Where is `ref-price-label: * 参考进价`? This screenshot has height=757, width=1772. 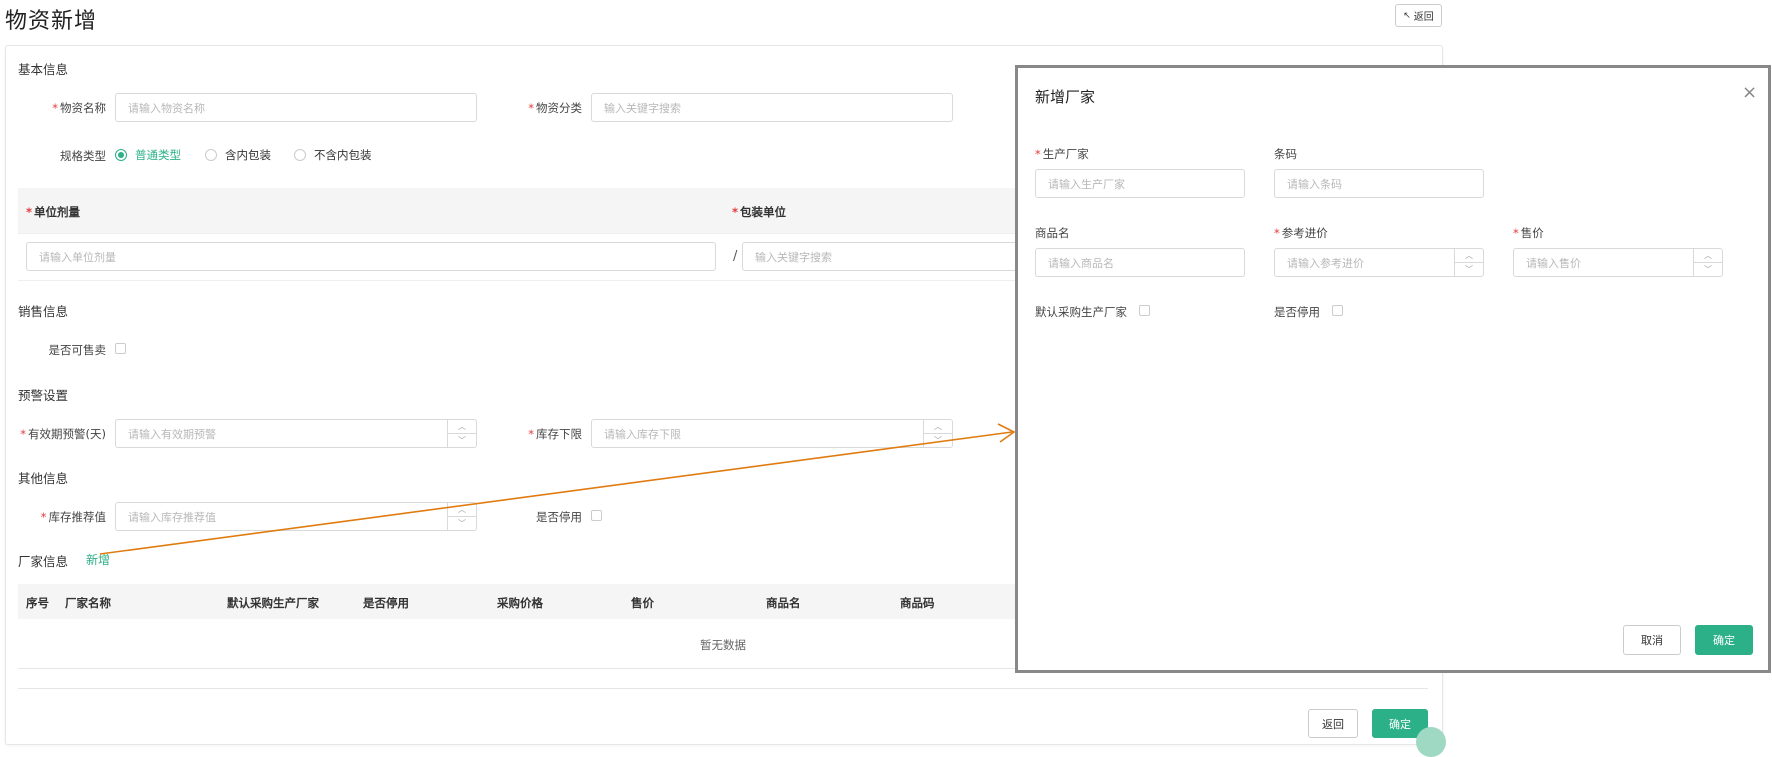
ref-price-label: * 参考进价 is located at coordinates (1301, 233).